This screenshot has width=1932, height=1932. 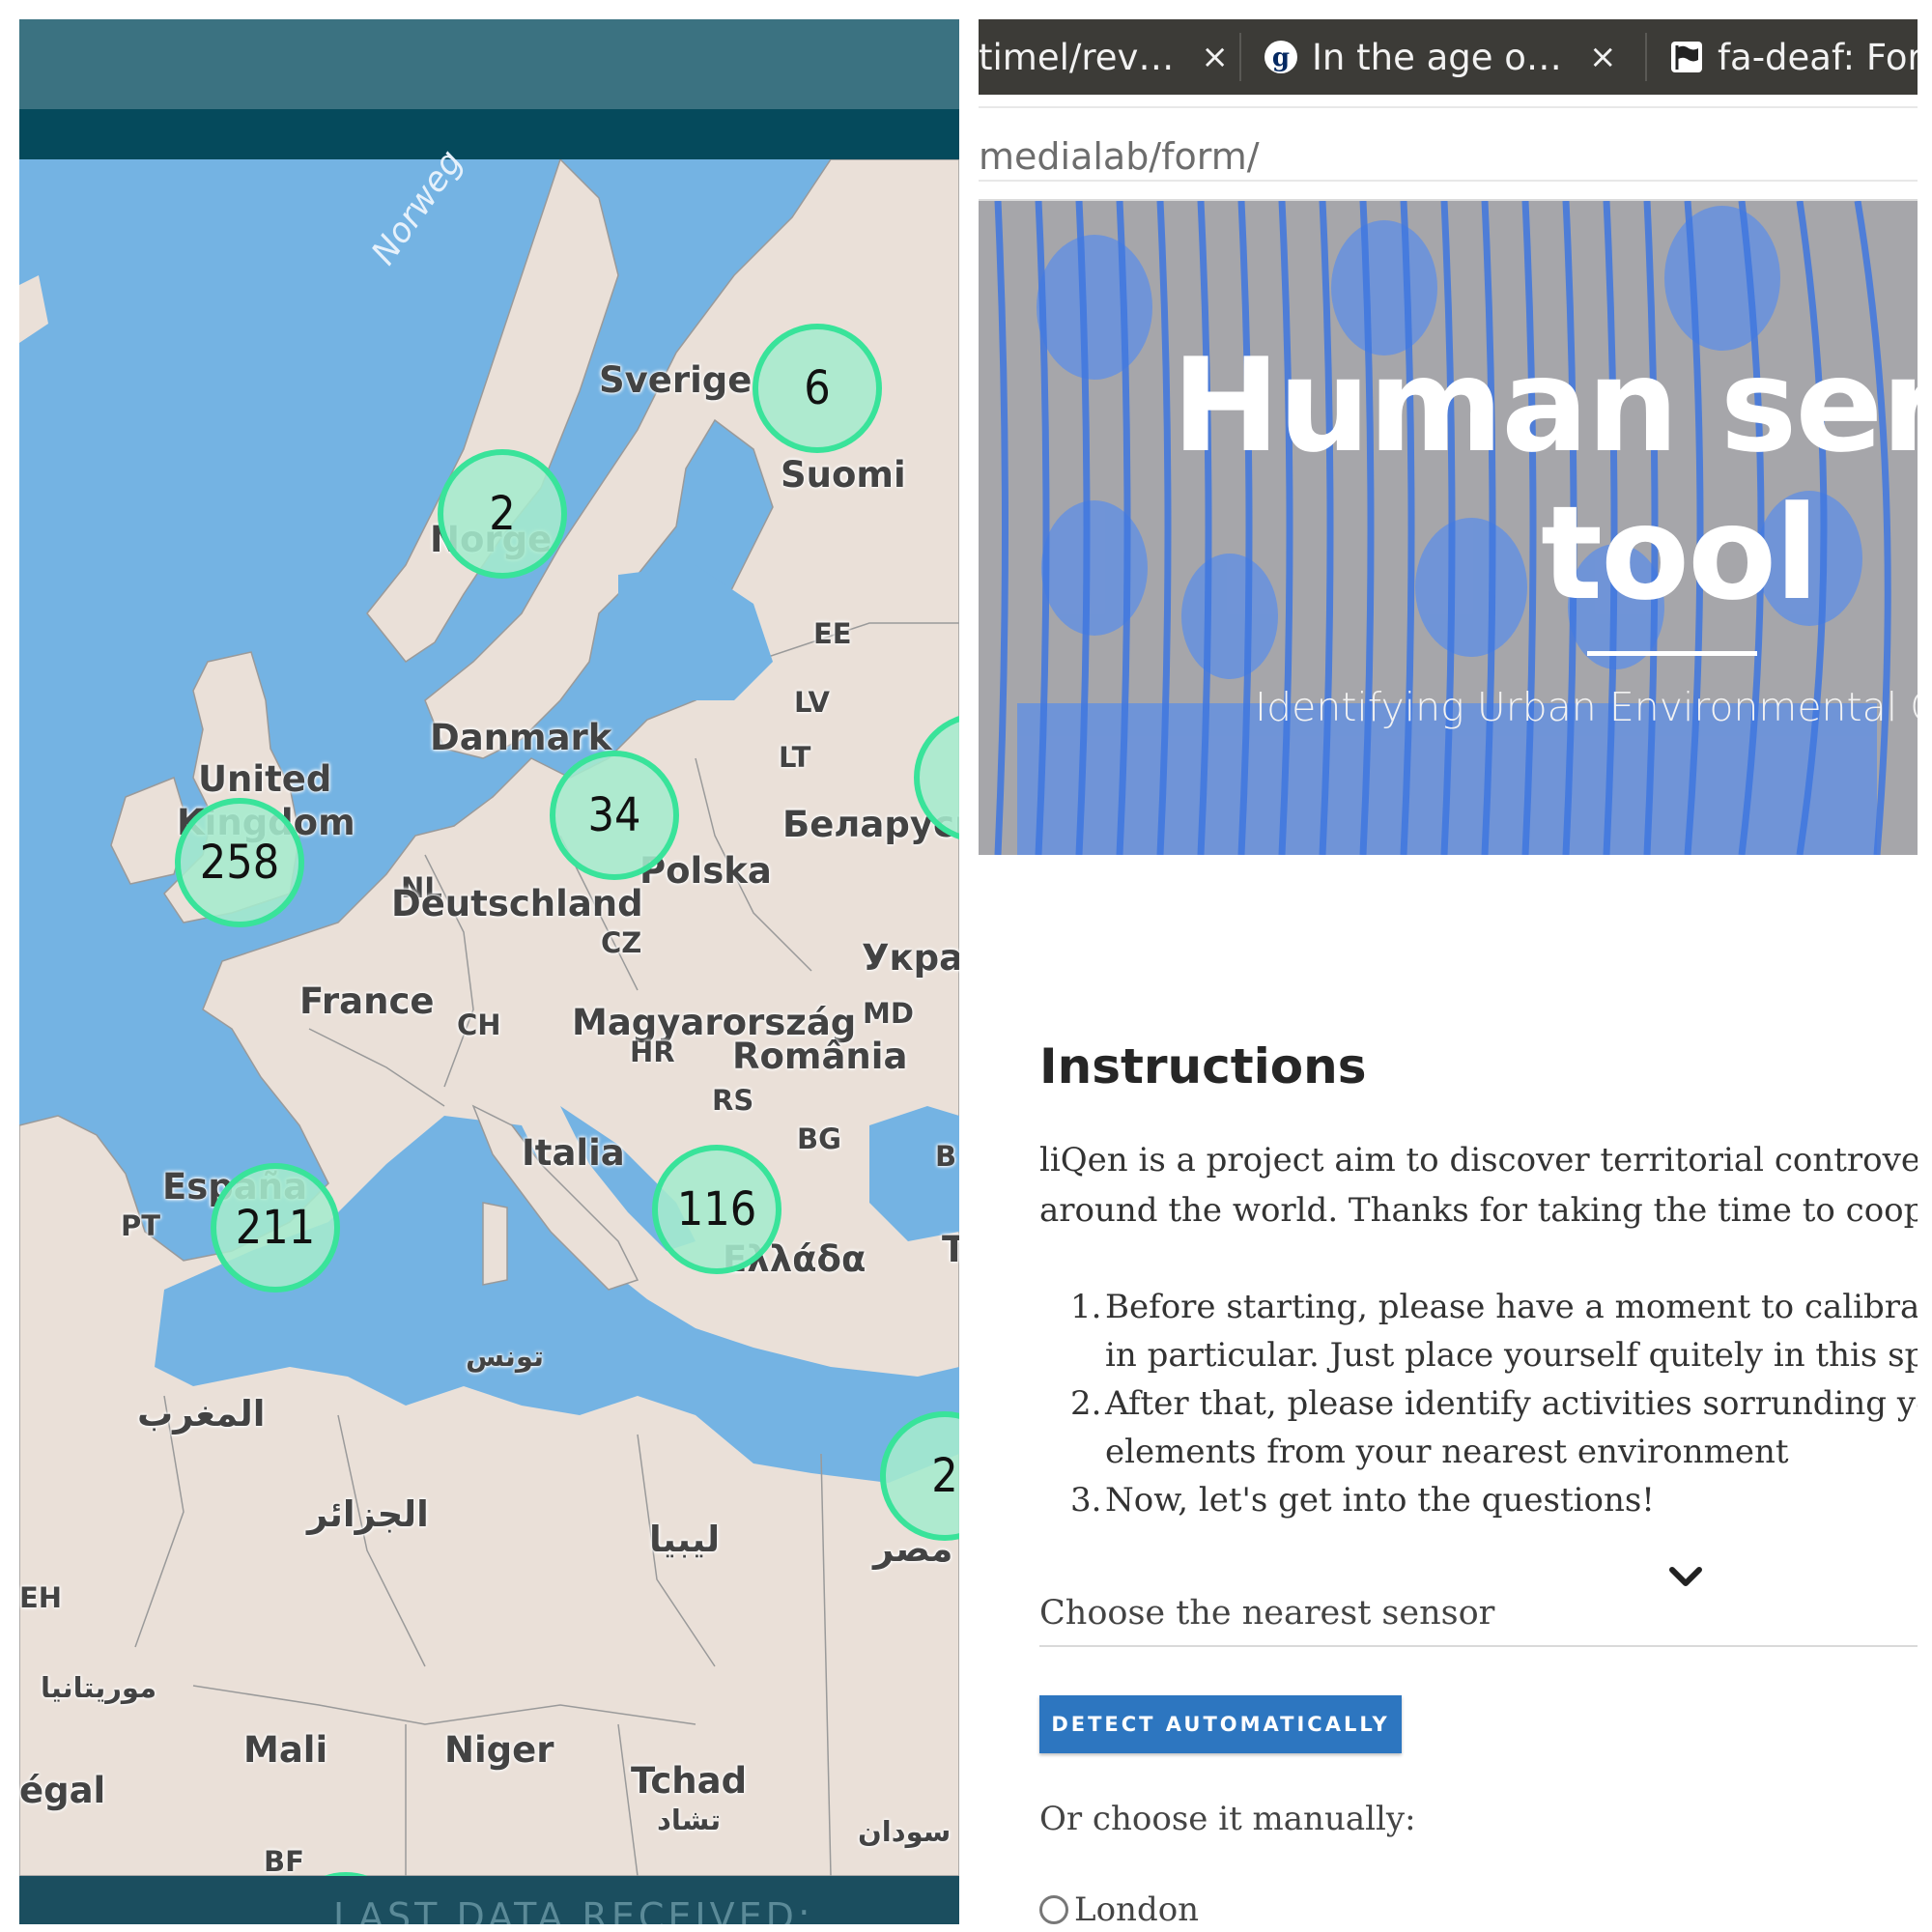 I want to click on country-label-b-cut: B, so click(x=946, y=1156).